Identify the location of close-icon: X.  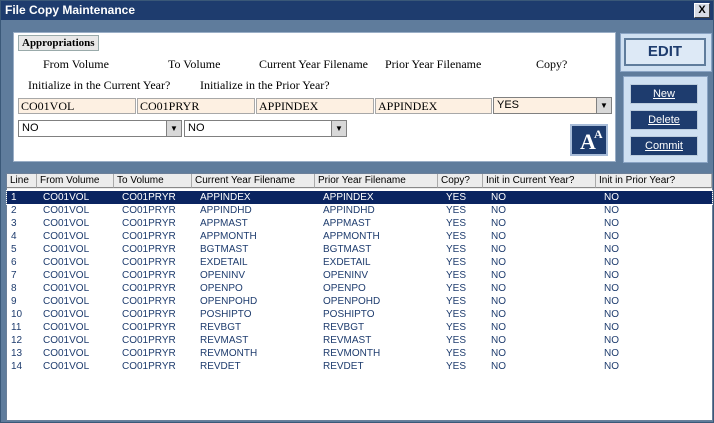
(702, 10).